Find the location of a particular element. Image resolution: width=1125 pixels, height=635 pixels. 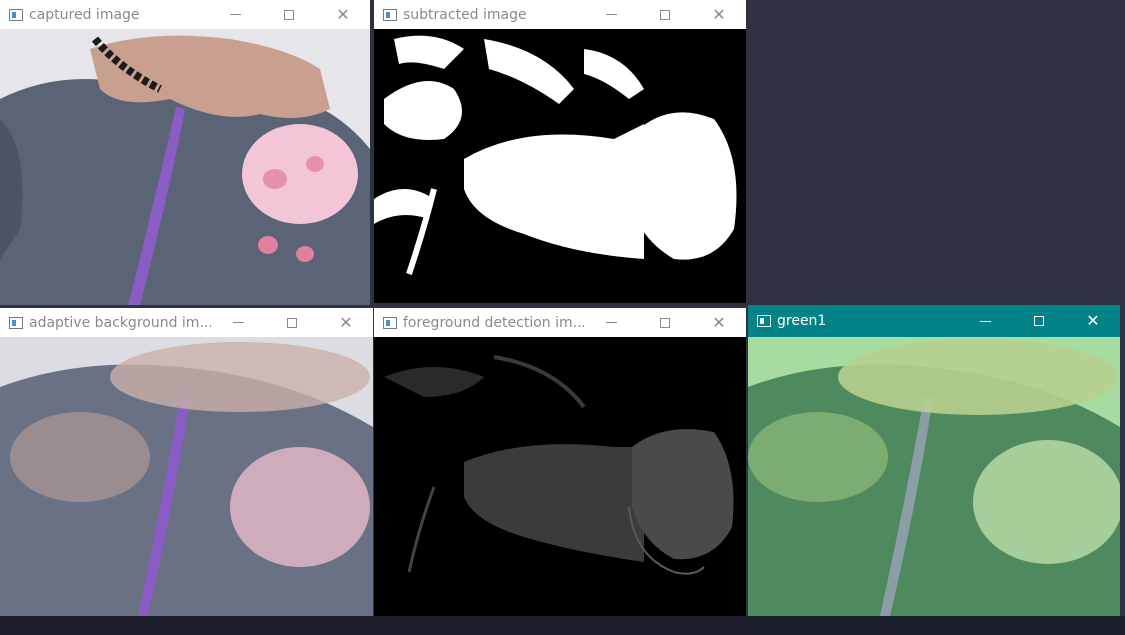

camera-frame-image is located at coordinates (185, 167).